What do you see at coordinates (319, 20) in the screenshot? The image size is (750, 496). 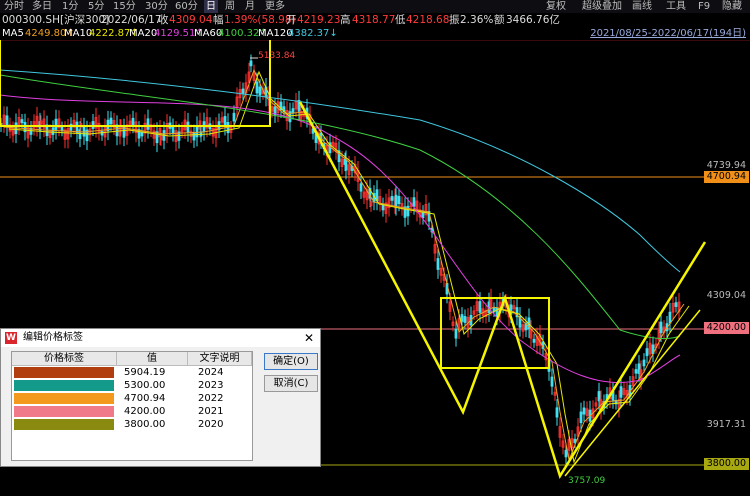 I see `open-value: 4219.23` at bounding box center [319, 20].